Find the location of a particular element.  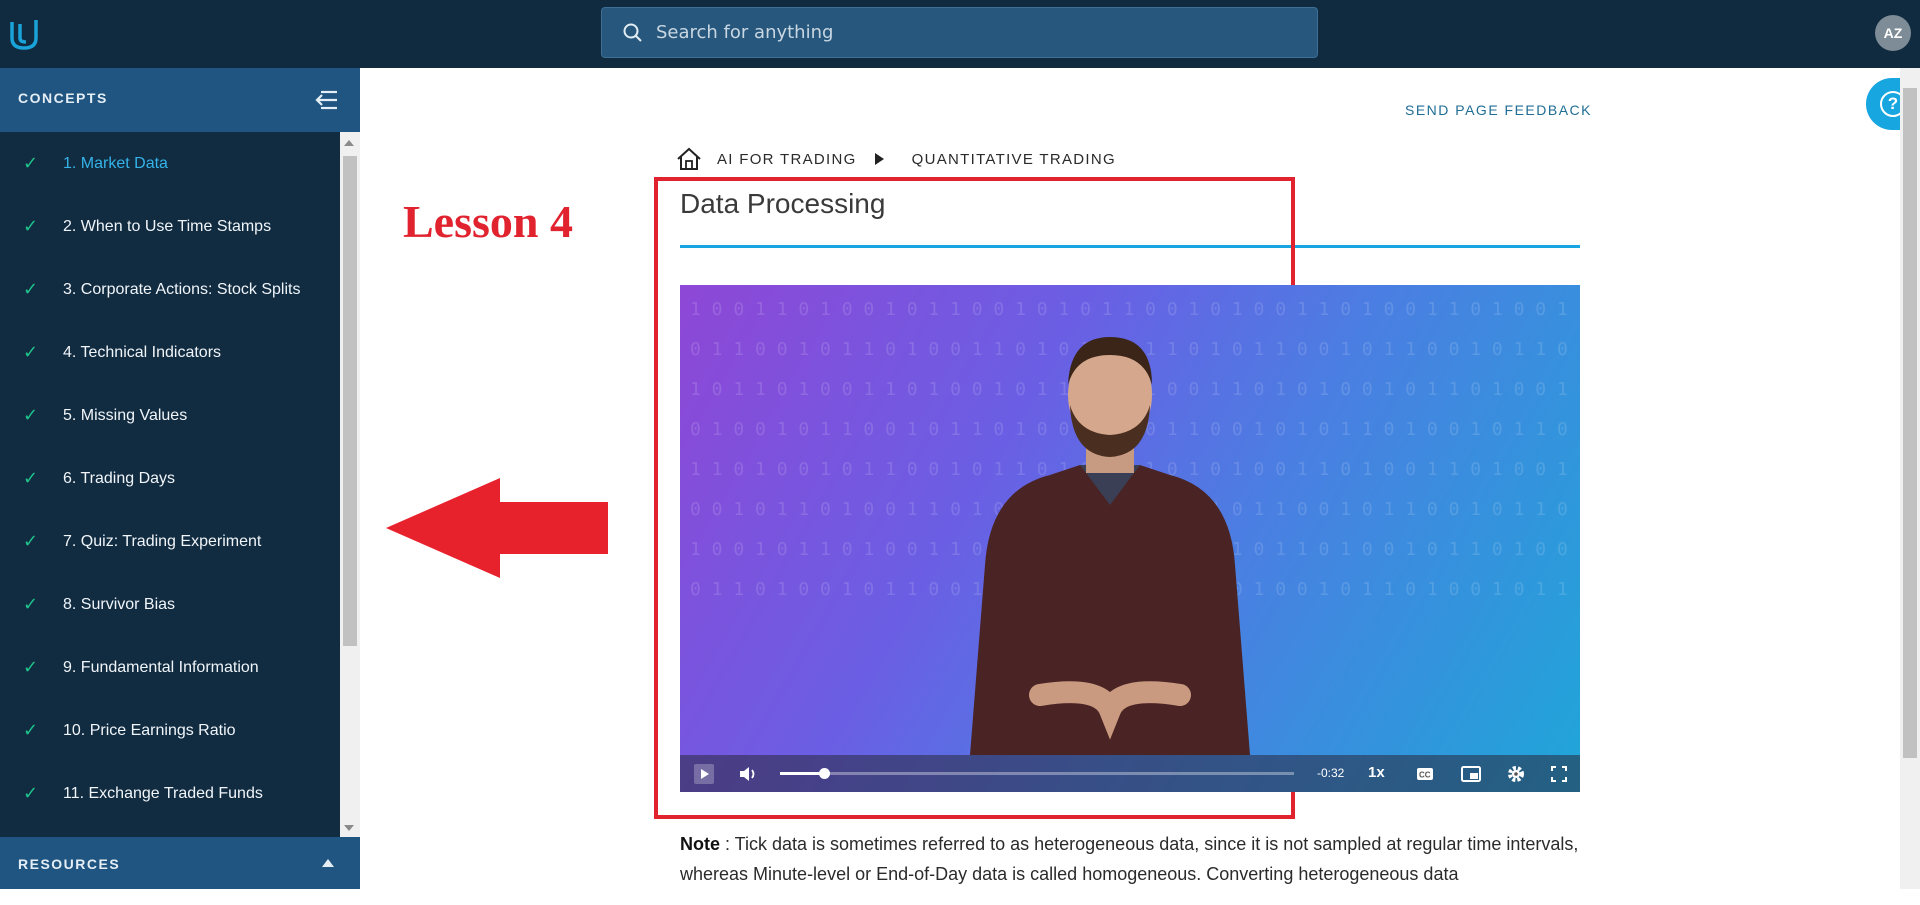

video-controls: -0:32 1x CC is located at coordinates (1130, 773).